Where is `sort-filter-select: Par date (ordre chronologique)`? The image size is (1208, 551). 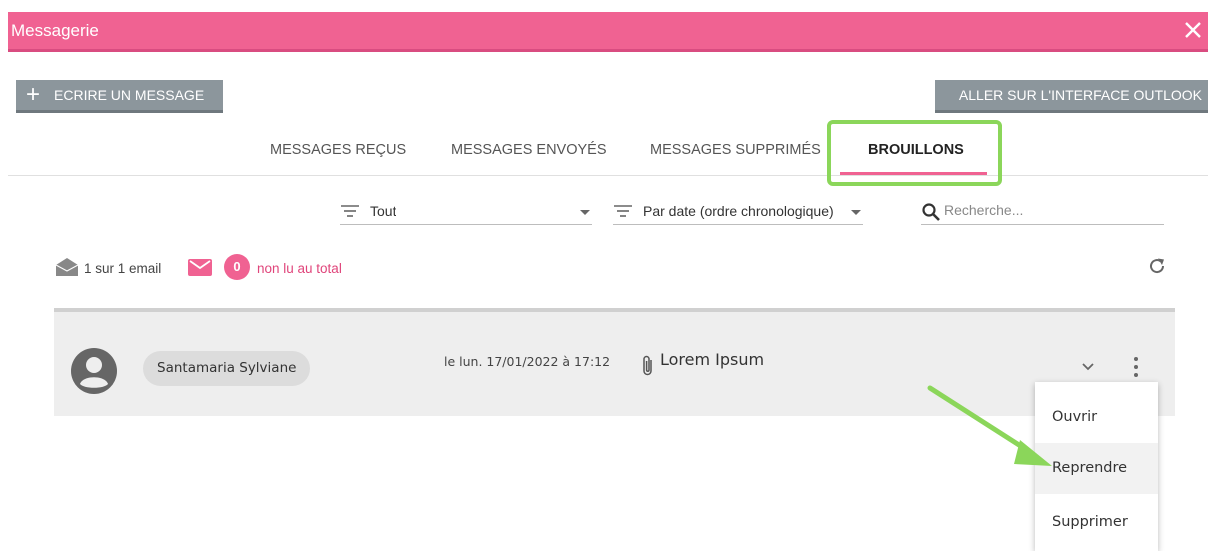
sort-filter-select: Par date (ordre chronologique) is located at coordinates (738, 212).